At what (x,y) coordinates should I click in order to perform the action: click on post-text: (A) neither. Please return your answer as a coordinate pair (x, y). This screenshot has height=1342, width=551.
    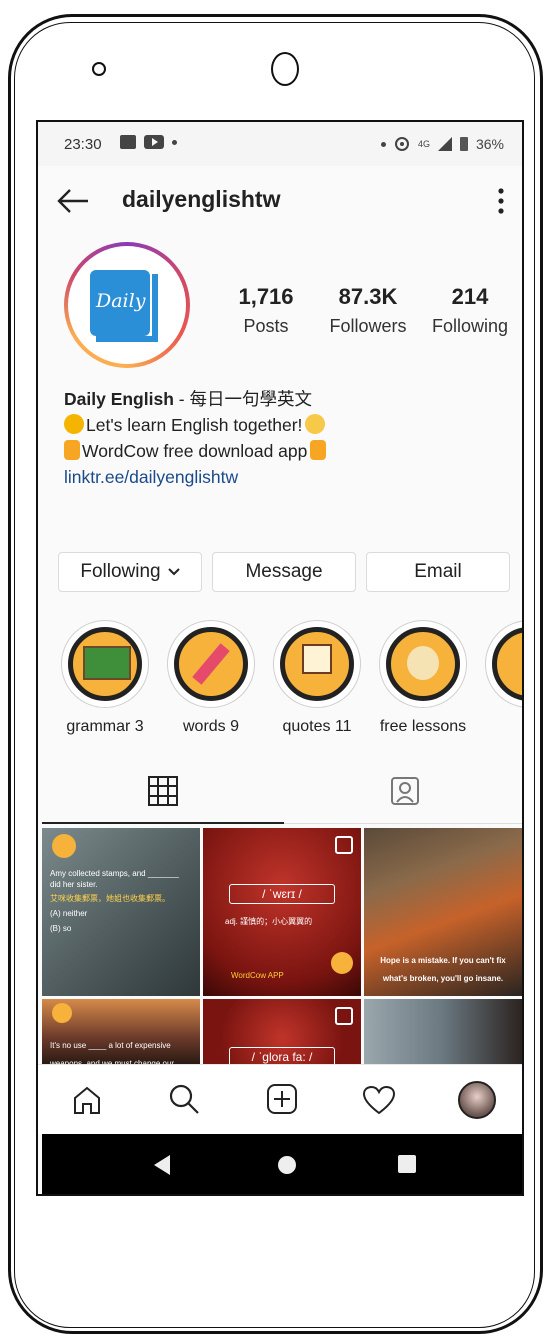
    Looking at the image, I should click on (69, 913).